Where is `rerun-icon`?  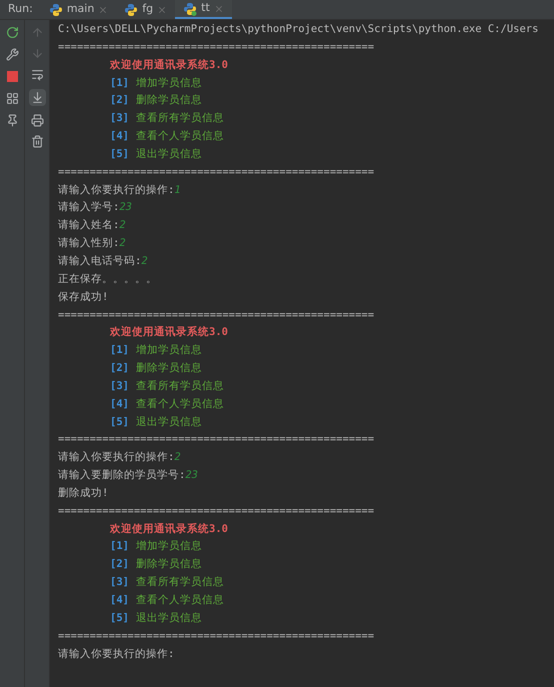 rerun-icon is located at coordinates (12, 32).